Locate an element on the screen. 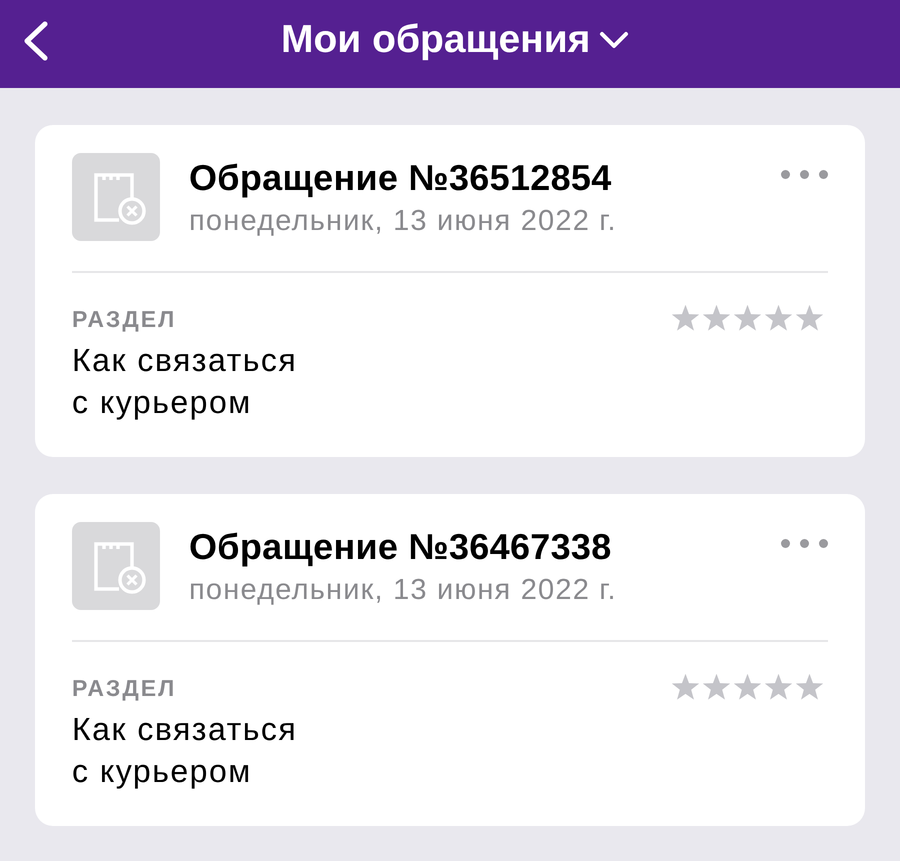  ticket-title: Обращение №36467338 is located at coordinates (401, 547).